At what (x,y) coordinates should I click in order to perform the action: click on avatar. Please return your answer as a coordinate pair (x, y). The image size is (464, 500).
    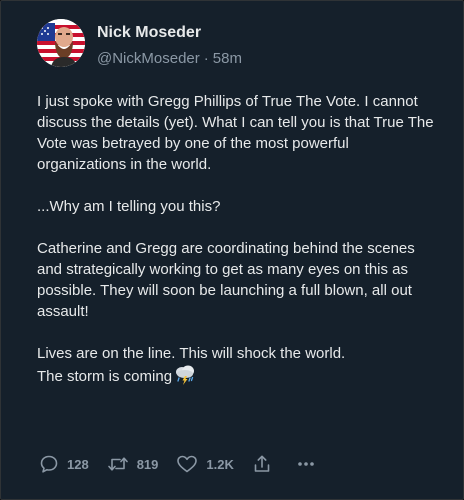
    Looking at the image, I should click on (61, 43).